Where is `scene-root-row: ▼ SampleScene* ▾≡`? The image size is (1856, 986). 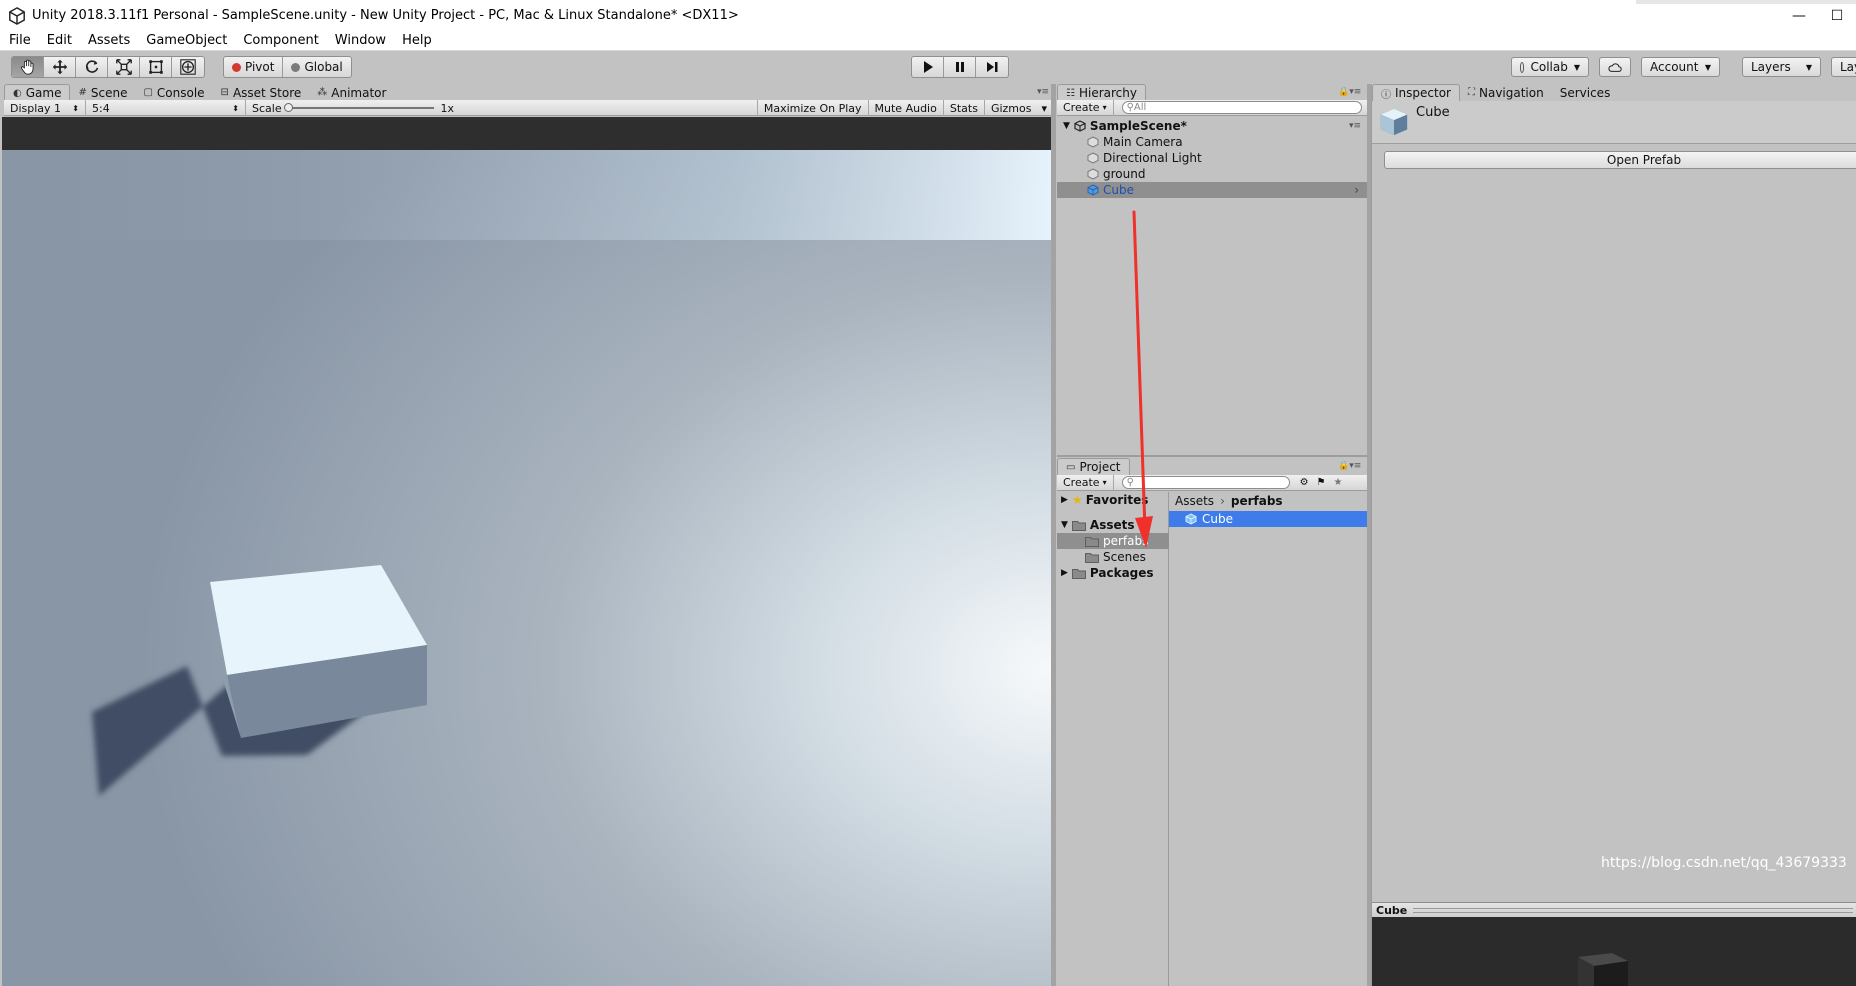 scene-root-row: ▼ SampleScene* ▾≡ is located at coordinates (1212, 126).